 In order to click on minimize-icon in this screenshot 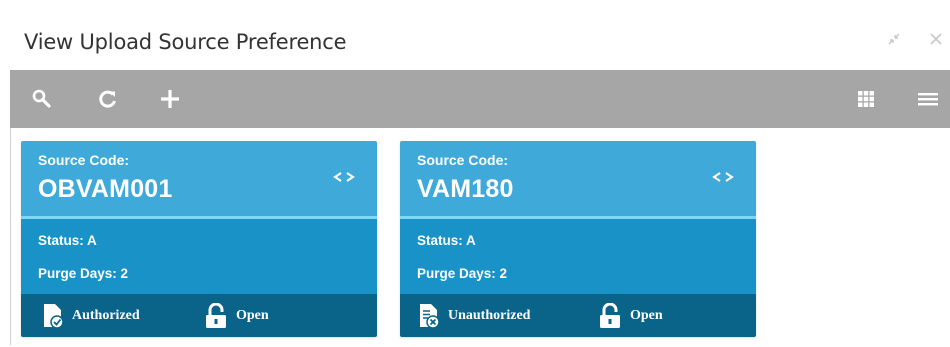, I will do `click(894, 39)`.